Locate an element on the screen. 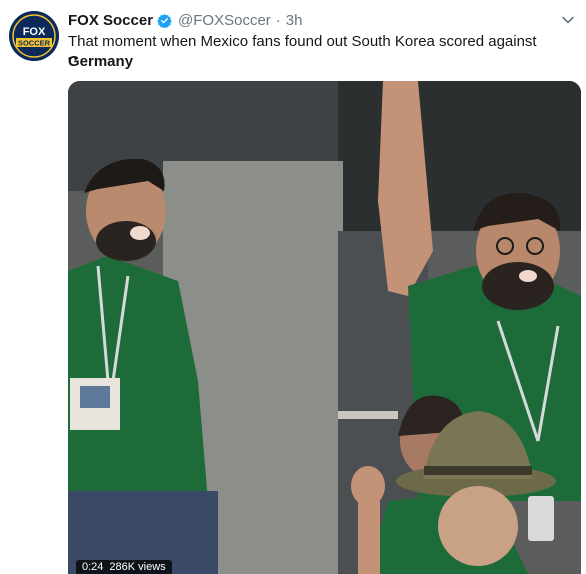  fox-soccer-logo: FOX SOCCER is located at coordinates (34, 36).